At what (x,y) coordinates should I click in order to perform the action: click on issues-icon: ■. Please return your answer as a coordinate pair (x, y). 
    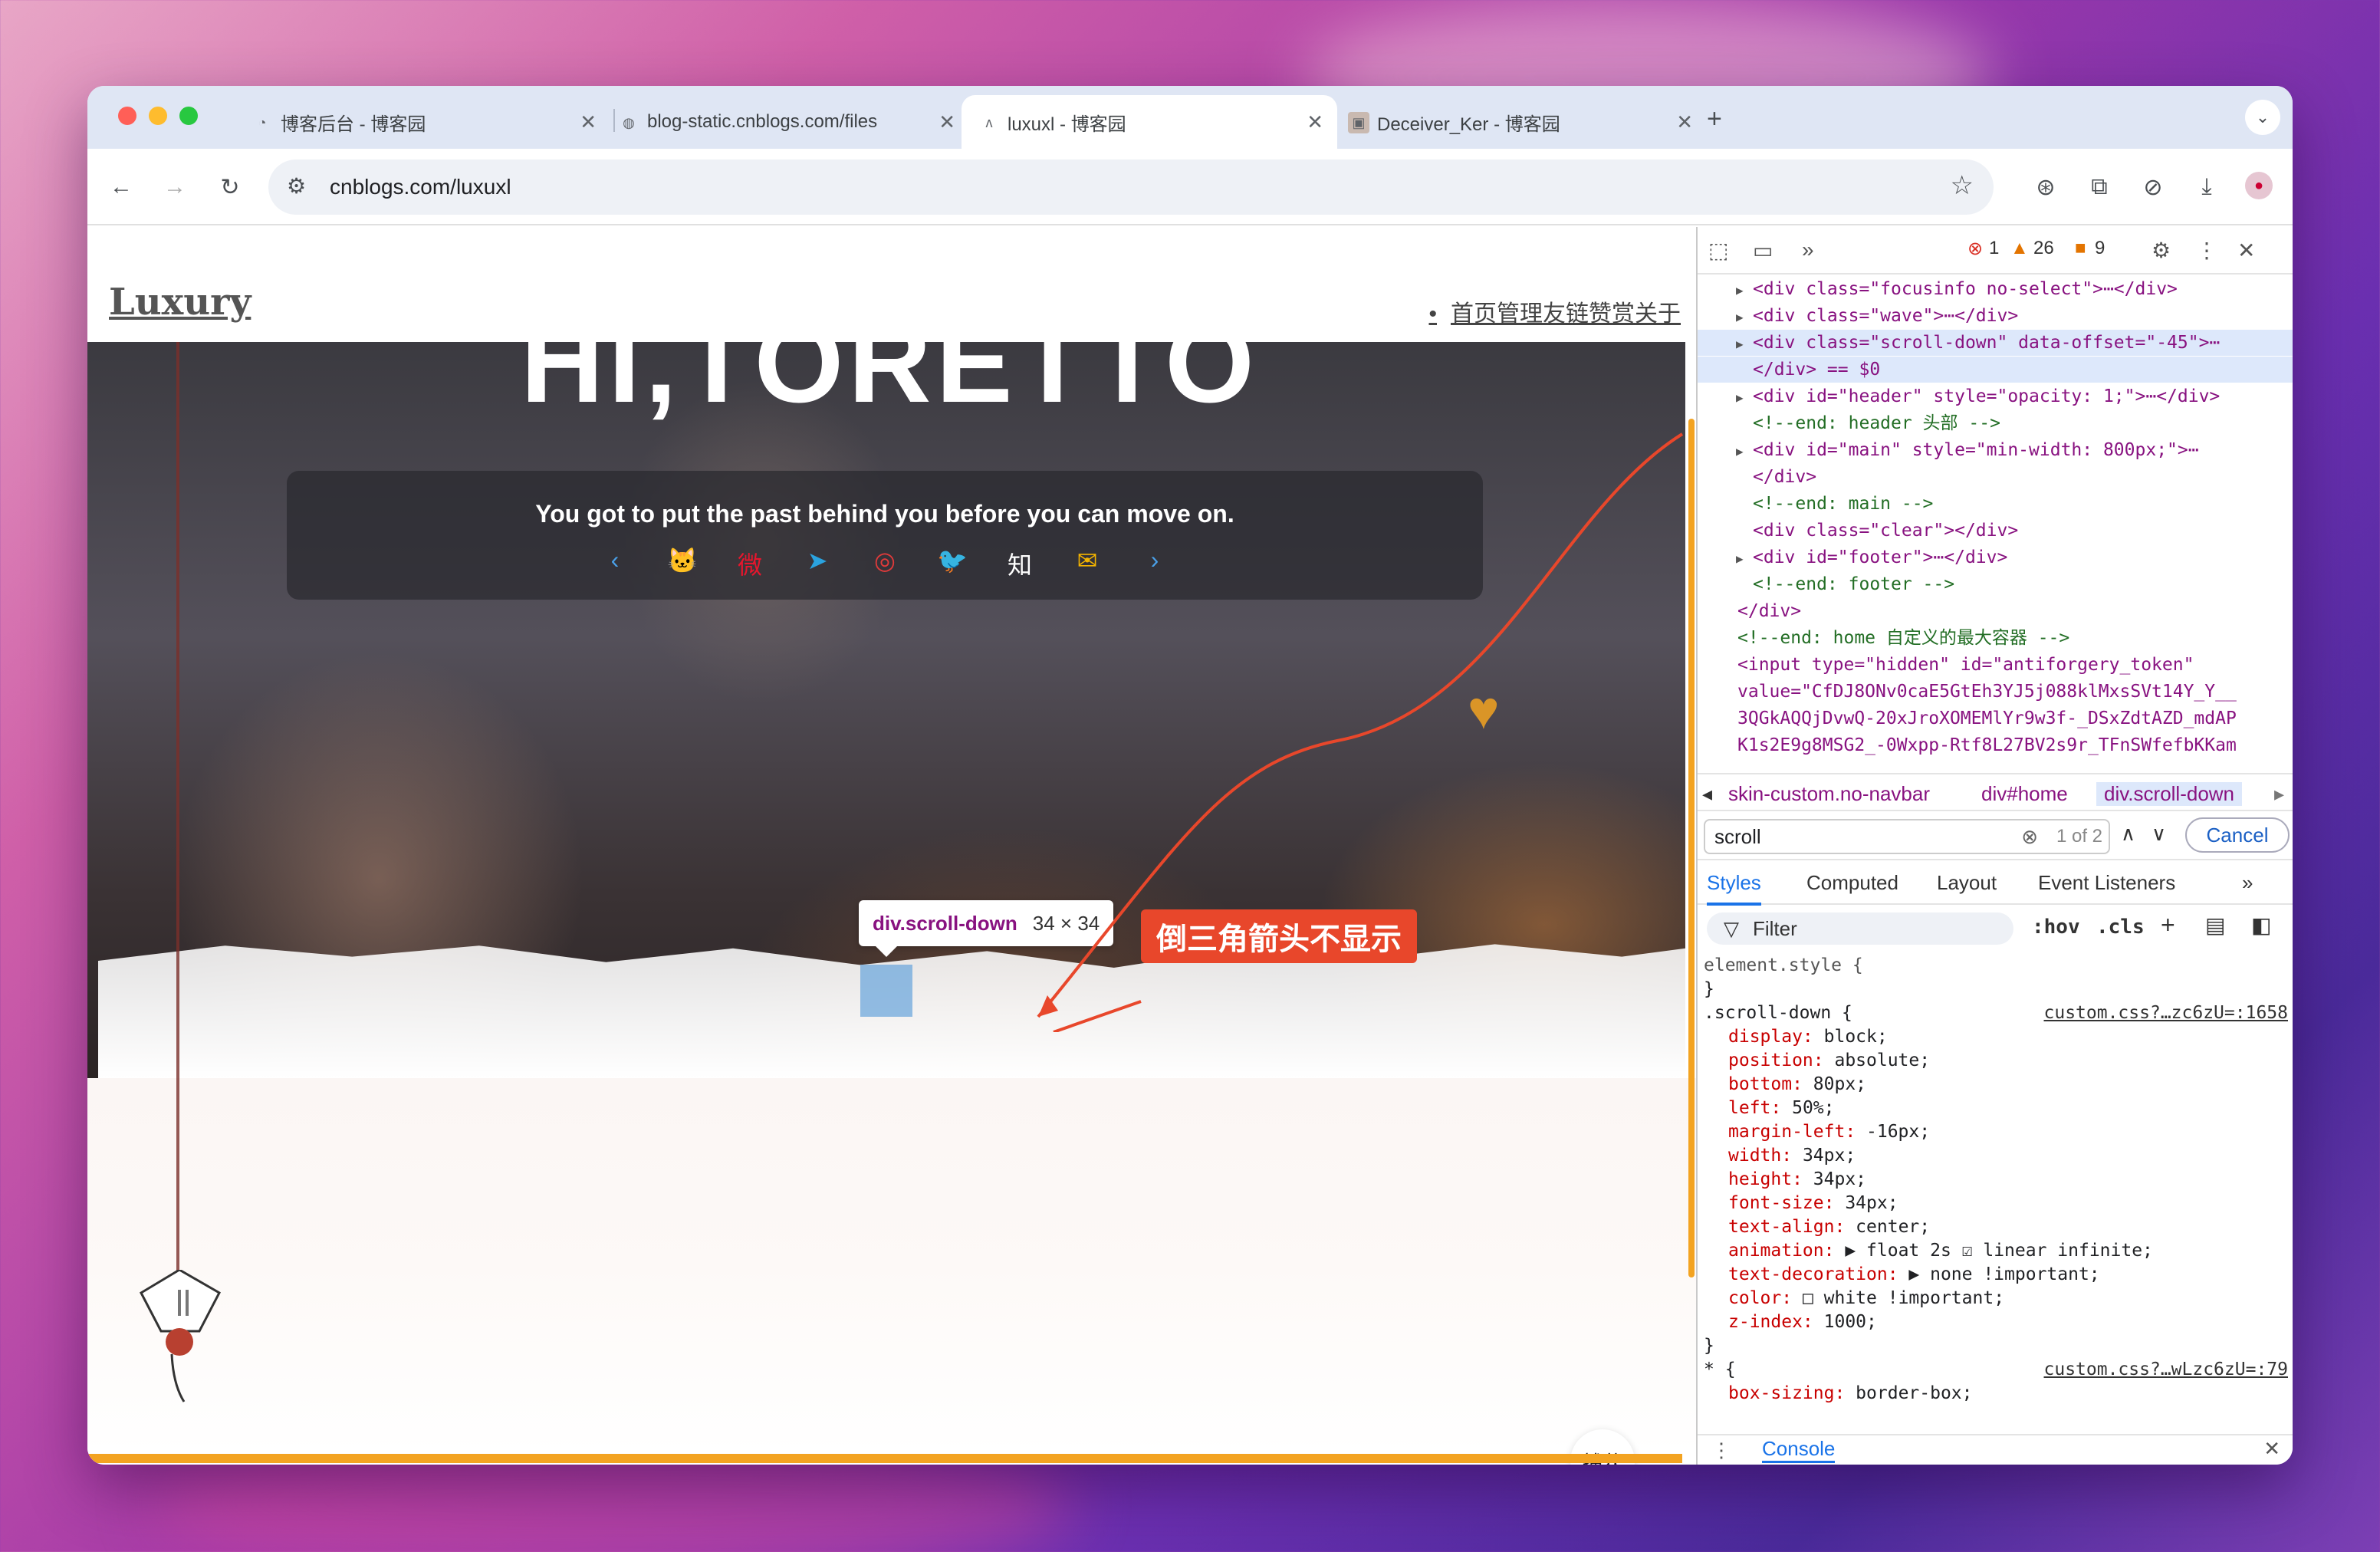
    Looking at the image, I should click on (2080, 248).